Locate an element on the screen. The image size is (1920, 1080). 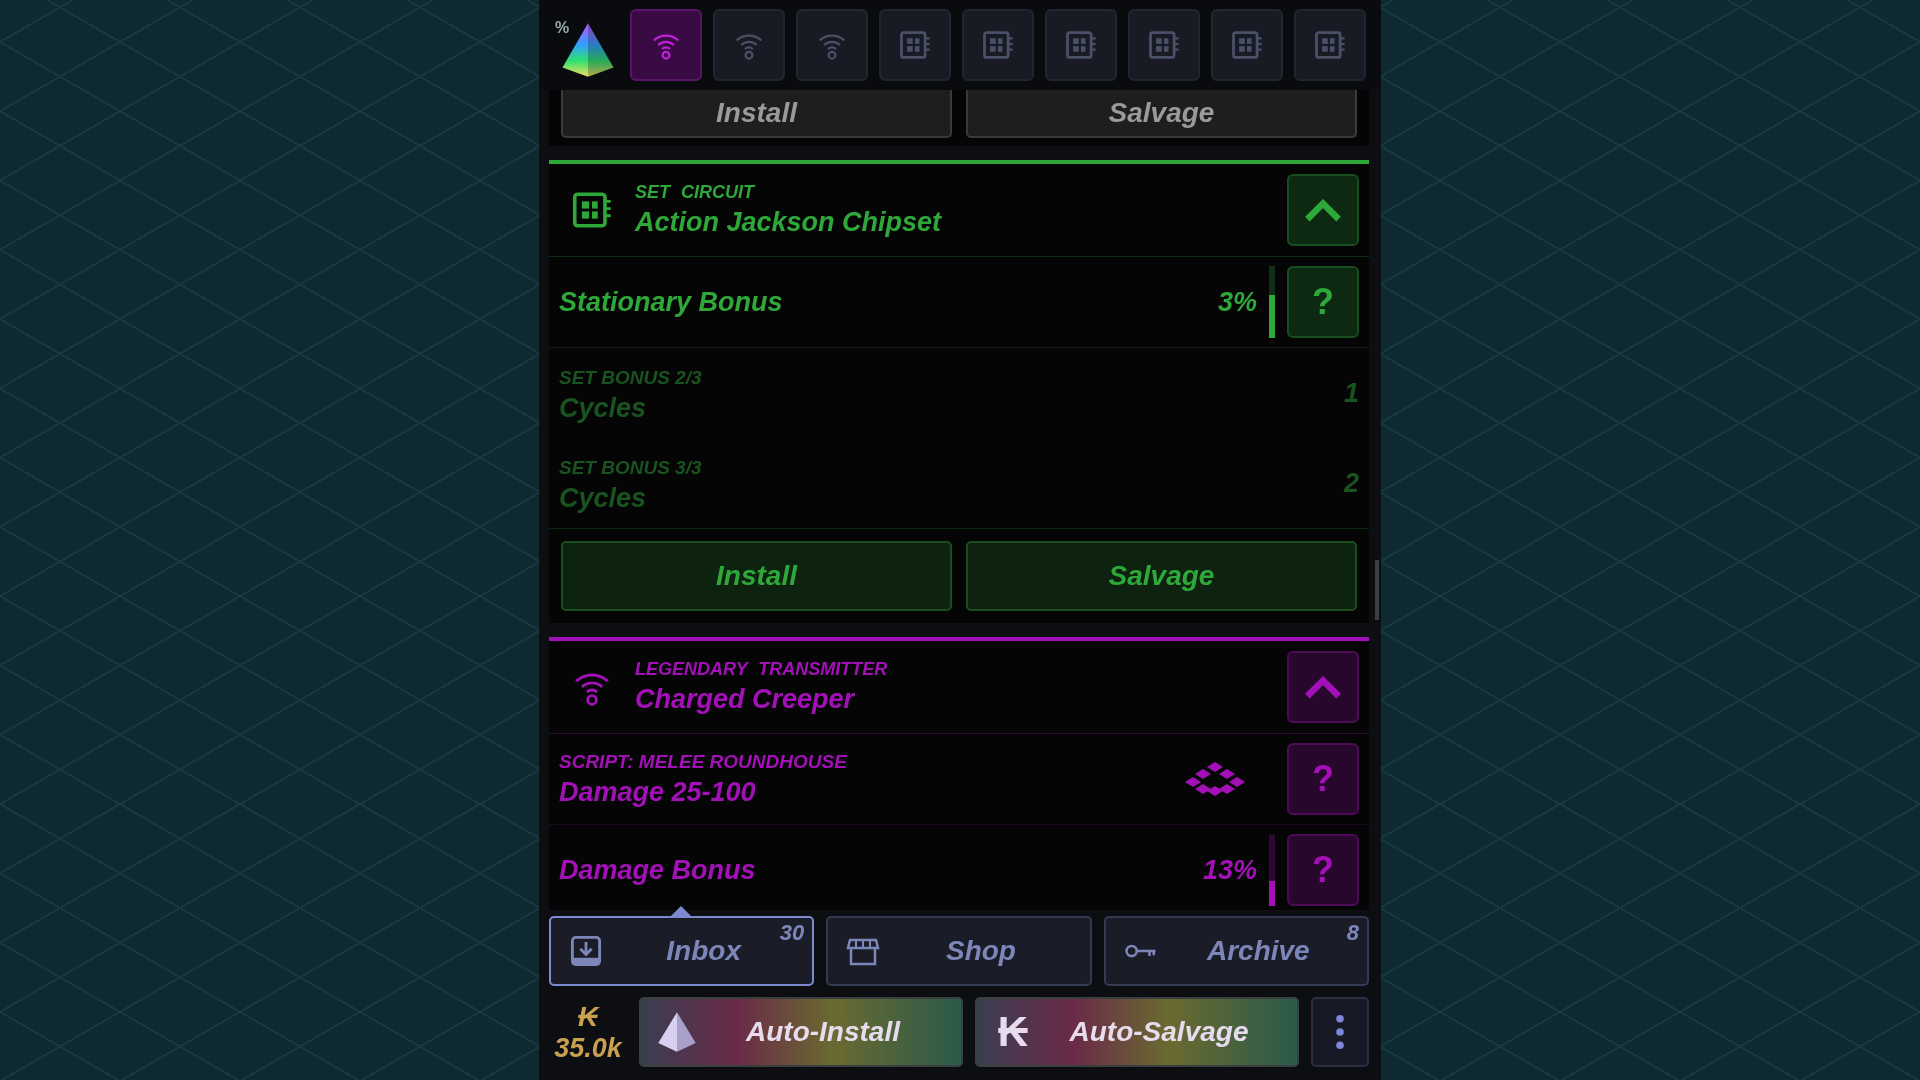
more-icon is located at coordinates (1340, 1032).